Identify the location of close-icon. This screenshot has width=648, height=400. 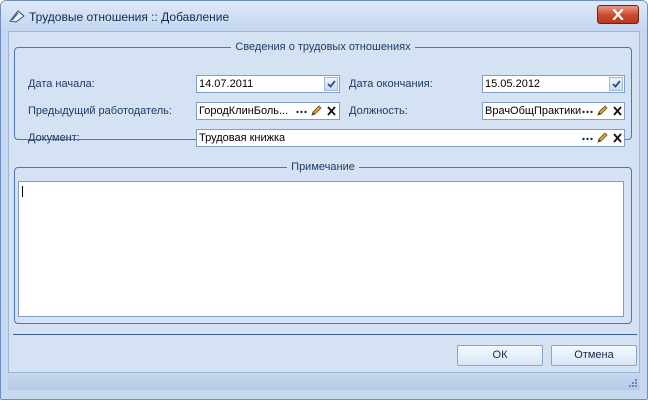
(618, 14).